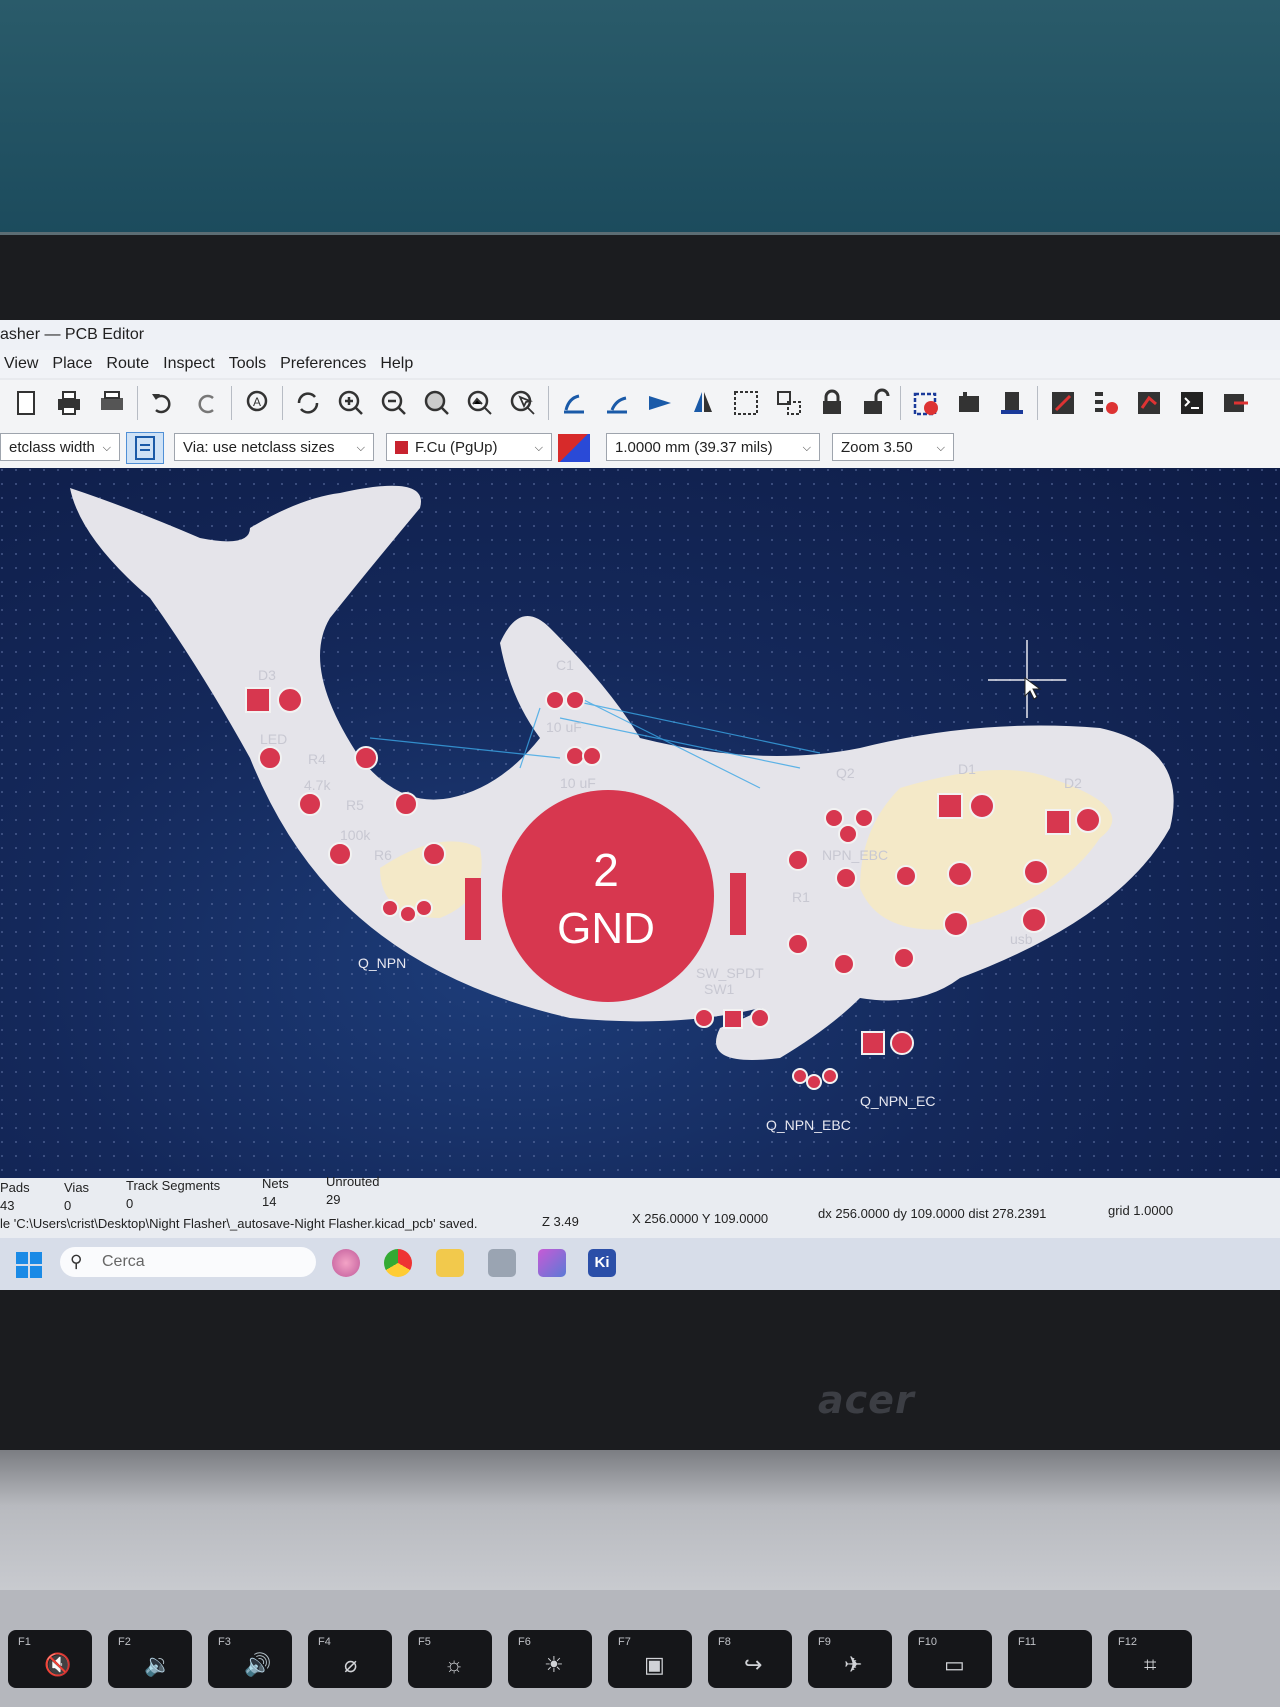 This screenshot has height=1707, width=1280. What do you see at coordinates (926, 403) in the screenshot?
I see `drc-icon` at bounding box center [926, 403].